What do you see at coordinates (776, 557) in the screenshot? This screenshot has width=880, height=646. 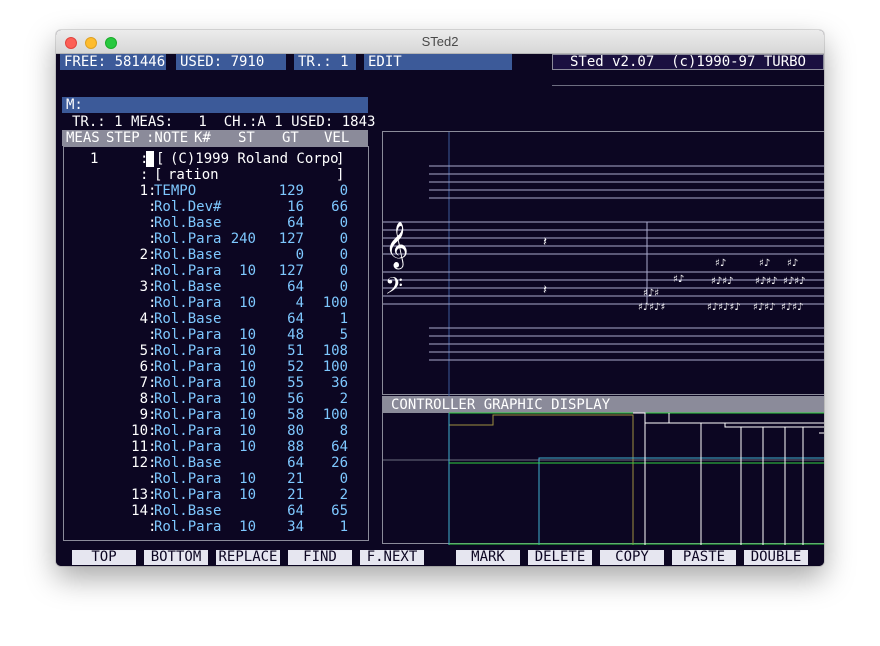 I see `fkey-double-button: DOUBLE` at bounding box center [776, 557].